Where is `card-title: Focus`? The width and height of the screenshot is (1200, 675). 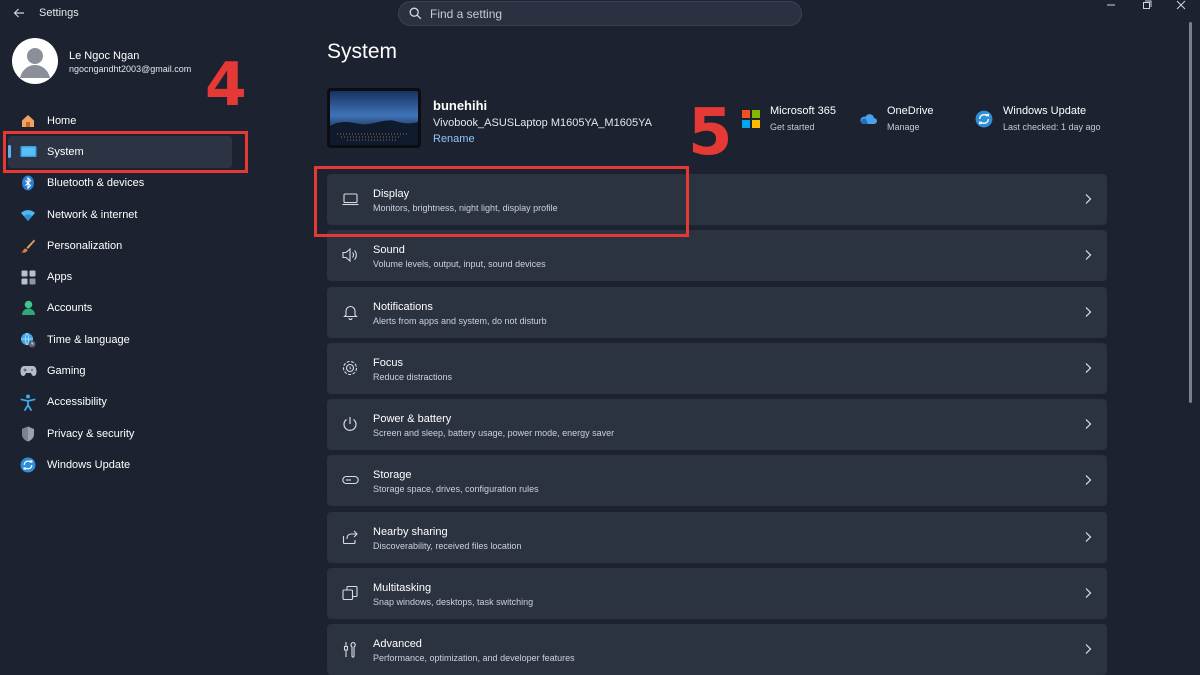 card-title: Focus is located at coordinates (388, 362).